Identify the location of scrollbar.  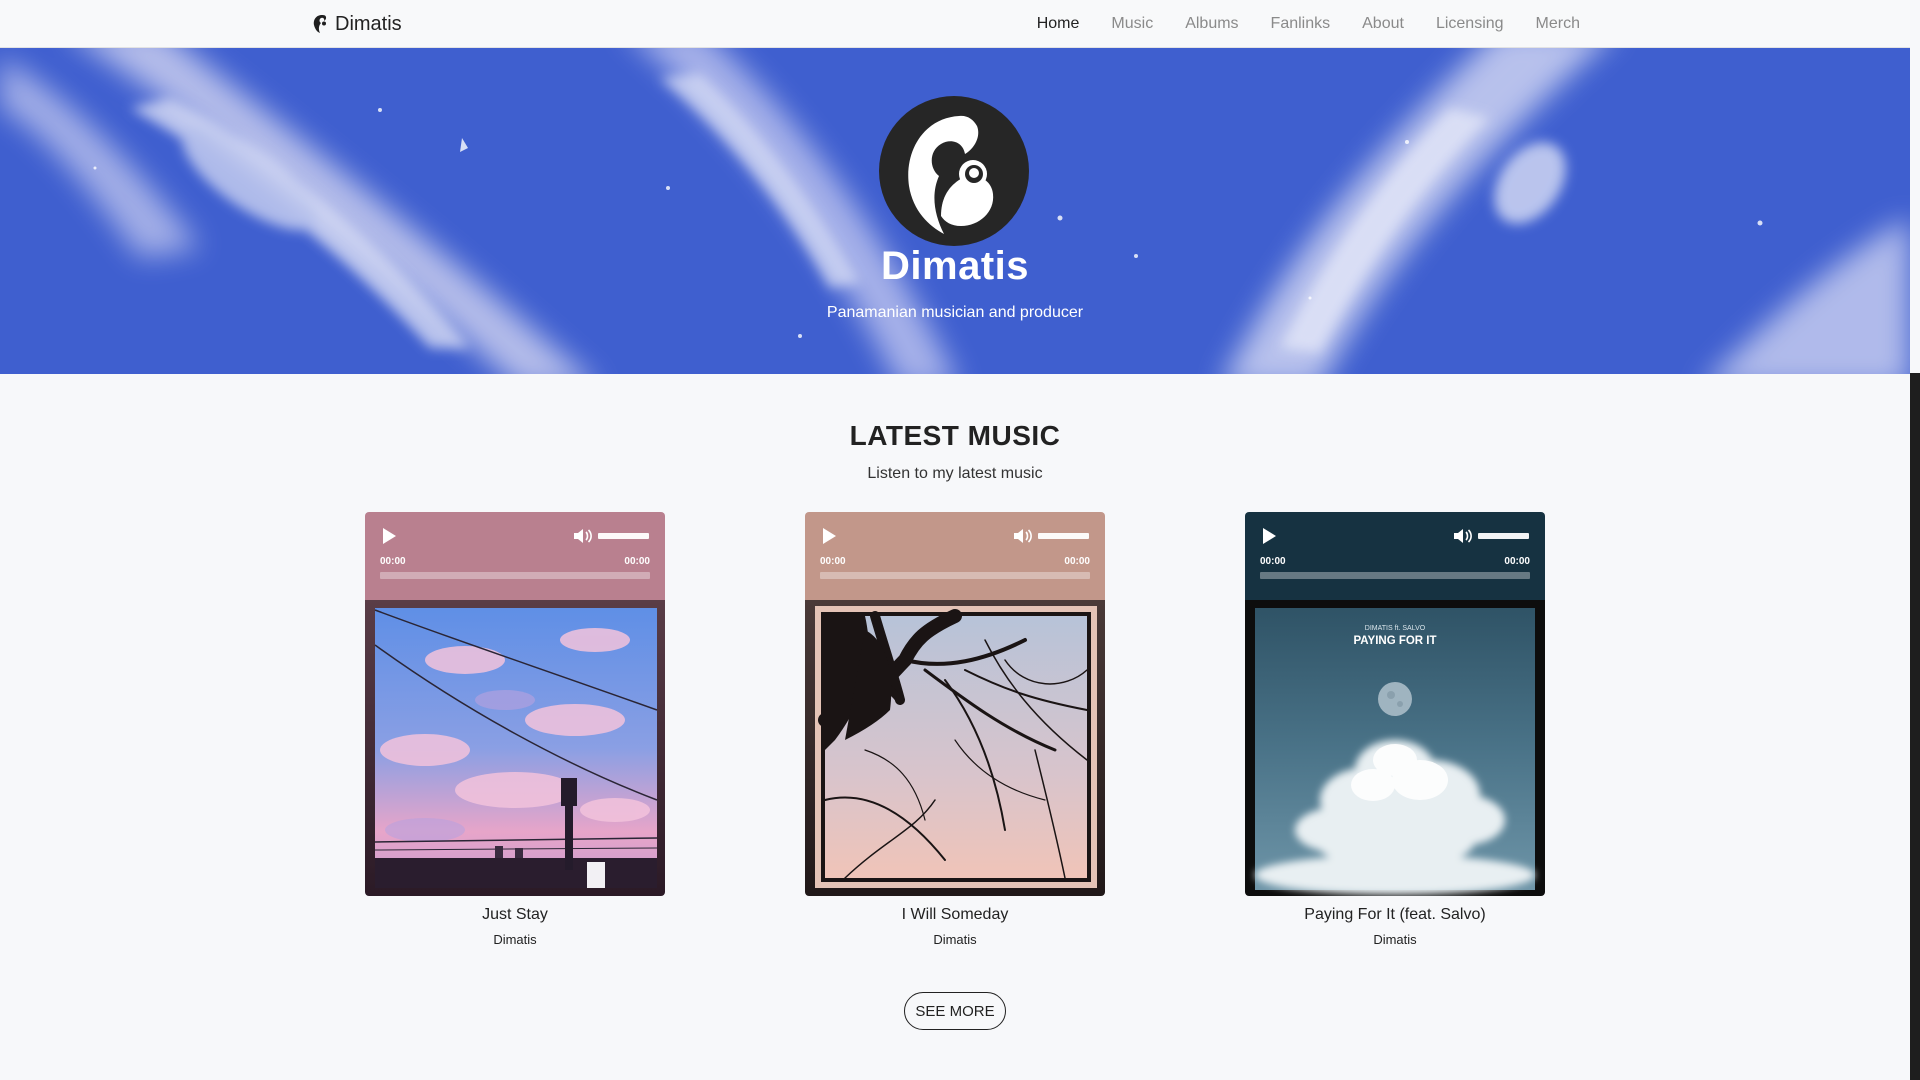
(1915, 726).